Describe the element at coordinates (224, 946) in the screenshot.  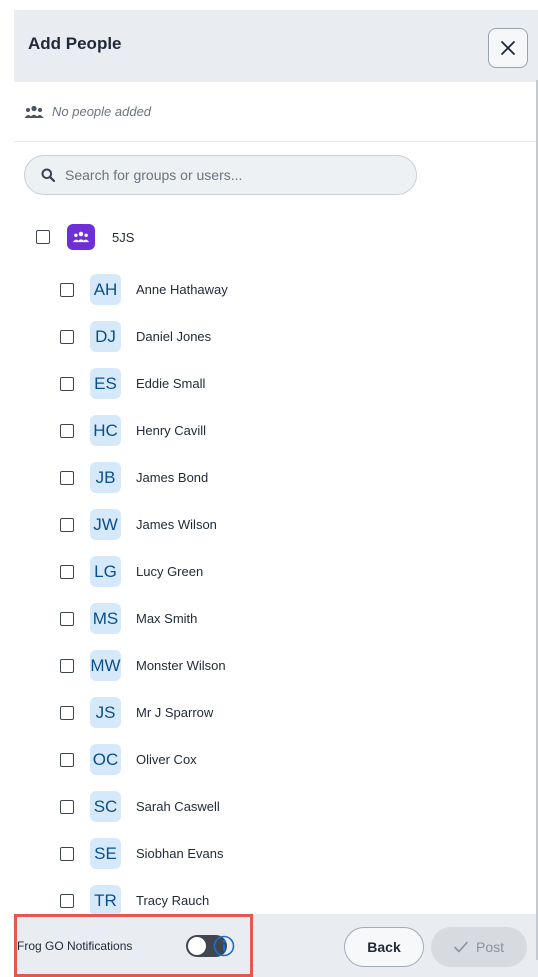
I see `info-icon` at that location.